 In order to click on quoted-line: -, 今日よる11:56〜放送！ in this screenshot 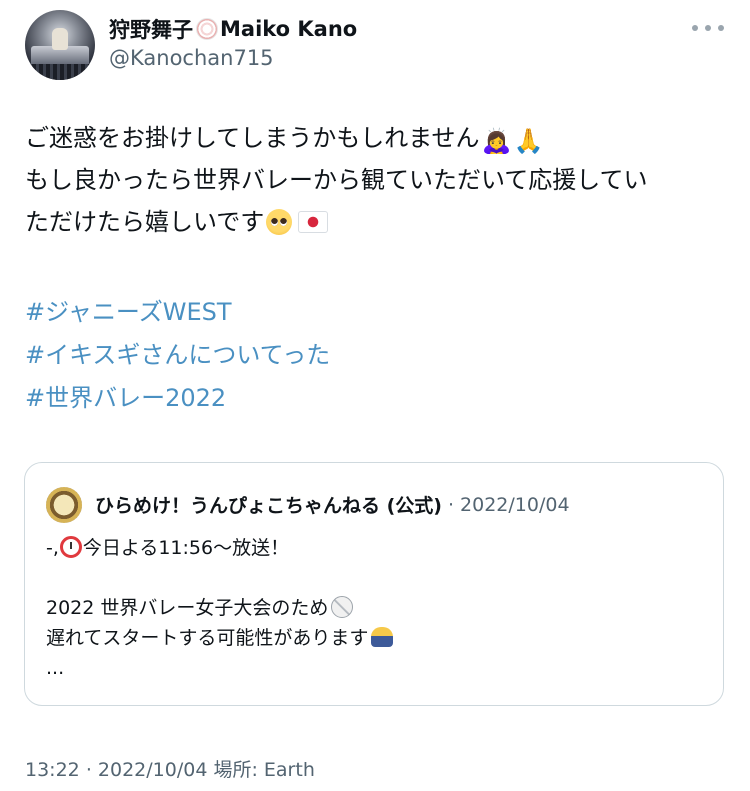, I will do `click(168, 547)`.